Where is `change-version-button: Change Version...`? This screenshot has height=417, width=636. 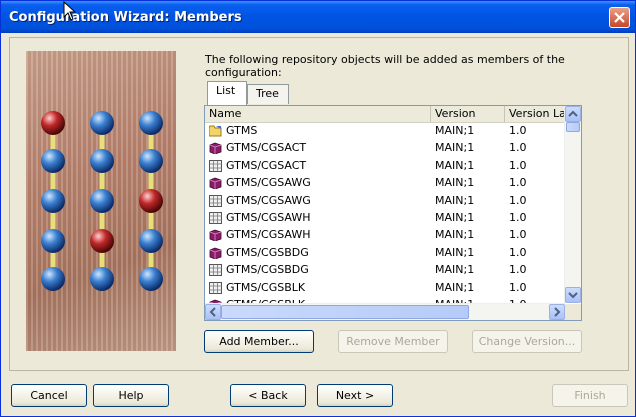
change-version-button: Change Version... is located at coordinates (527, 341).